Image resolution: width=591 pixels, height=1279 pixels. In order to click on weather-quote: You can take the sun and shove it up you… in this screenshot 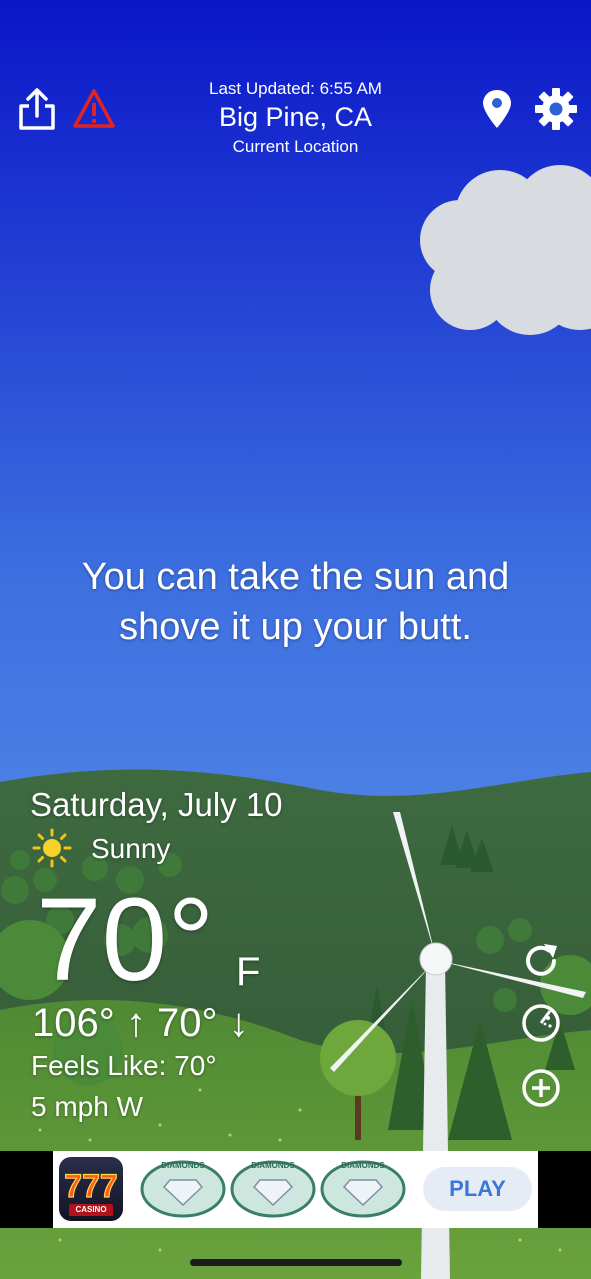, I will do `click(295, 602)`.